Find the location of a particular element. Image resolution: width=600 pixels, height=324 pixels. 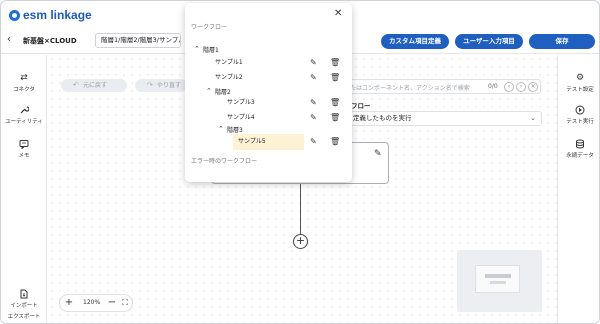

sidebar-item-persistent-data: 永続データ is located at coordinates (578, 149).